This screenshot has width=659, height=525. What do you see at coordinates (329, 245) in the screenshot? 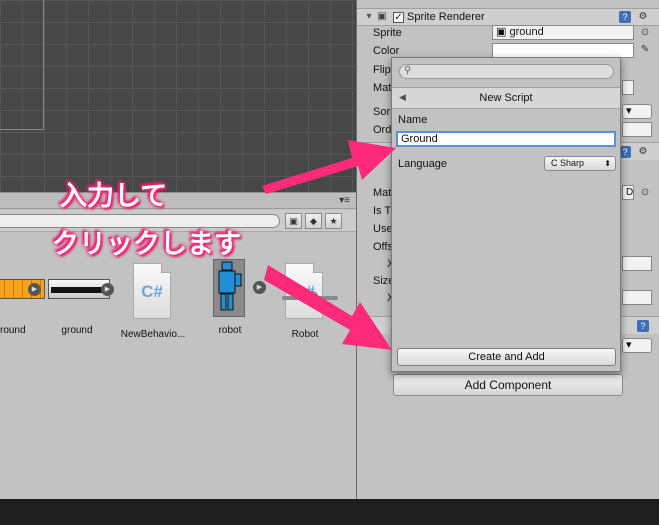
I see `annotation-arrows` at bounding box center [329, 245].